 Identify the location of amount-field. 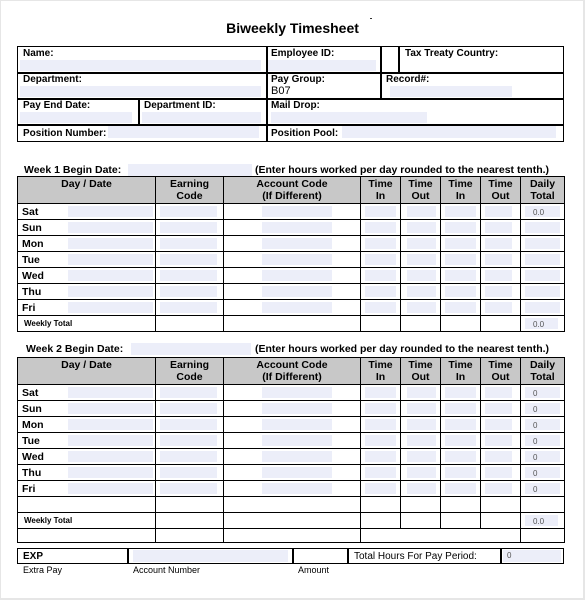
(319, 556).